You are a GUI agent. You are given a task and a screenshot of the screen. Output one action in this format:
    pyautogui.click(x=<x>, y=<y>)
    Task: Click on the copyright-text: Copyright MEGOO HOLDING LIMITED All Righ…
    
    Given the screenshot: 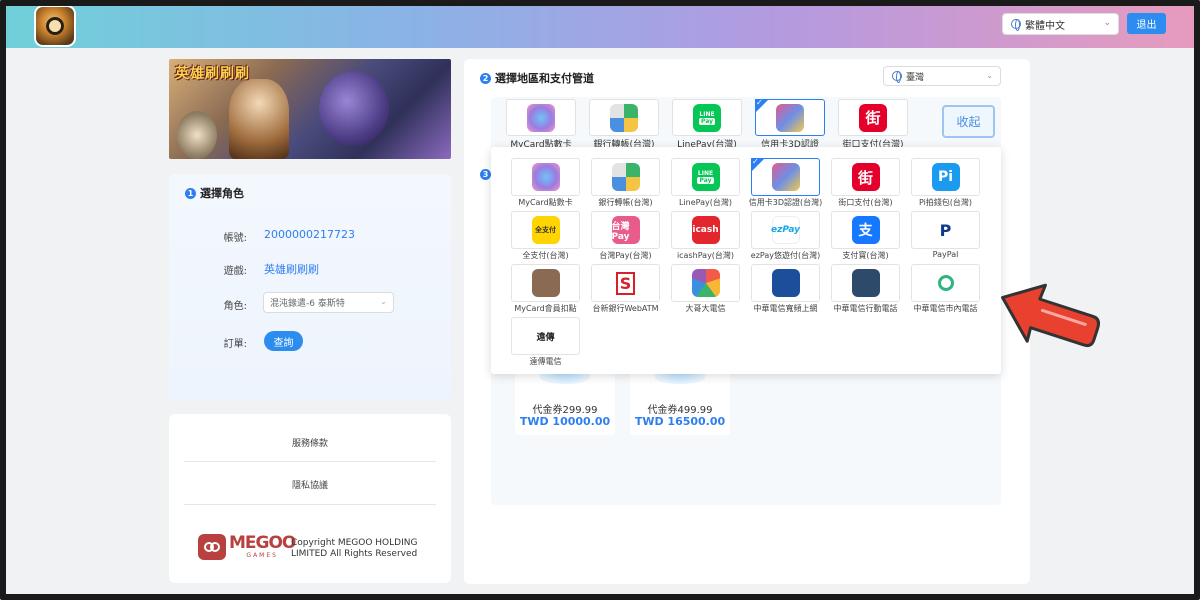 What is the action you would take?
    pyautogui.click(x=354, y=548)
    